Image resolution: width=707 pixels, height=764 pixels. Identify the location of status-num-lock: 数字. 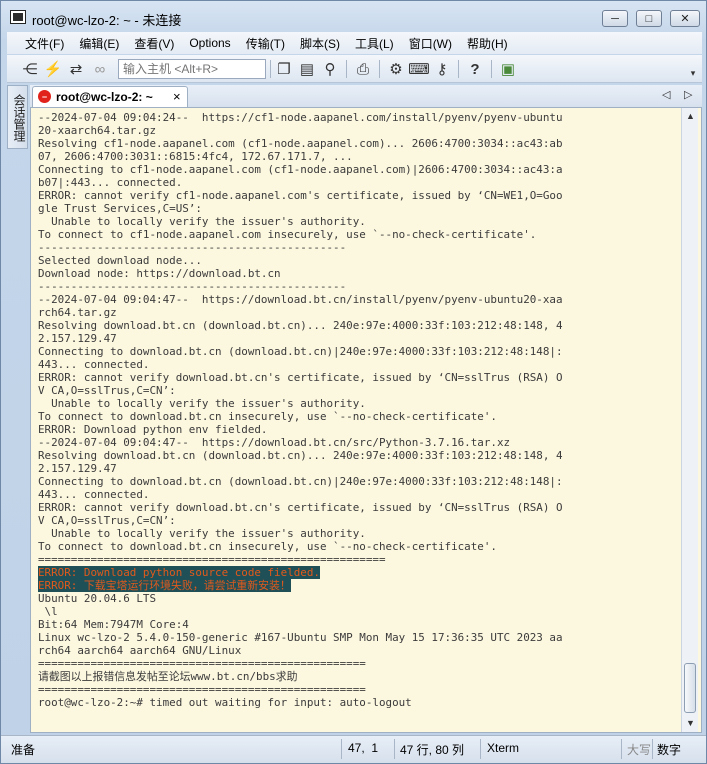
(669, 750).